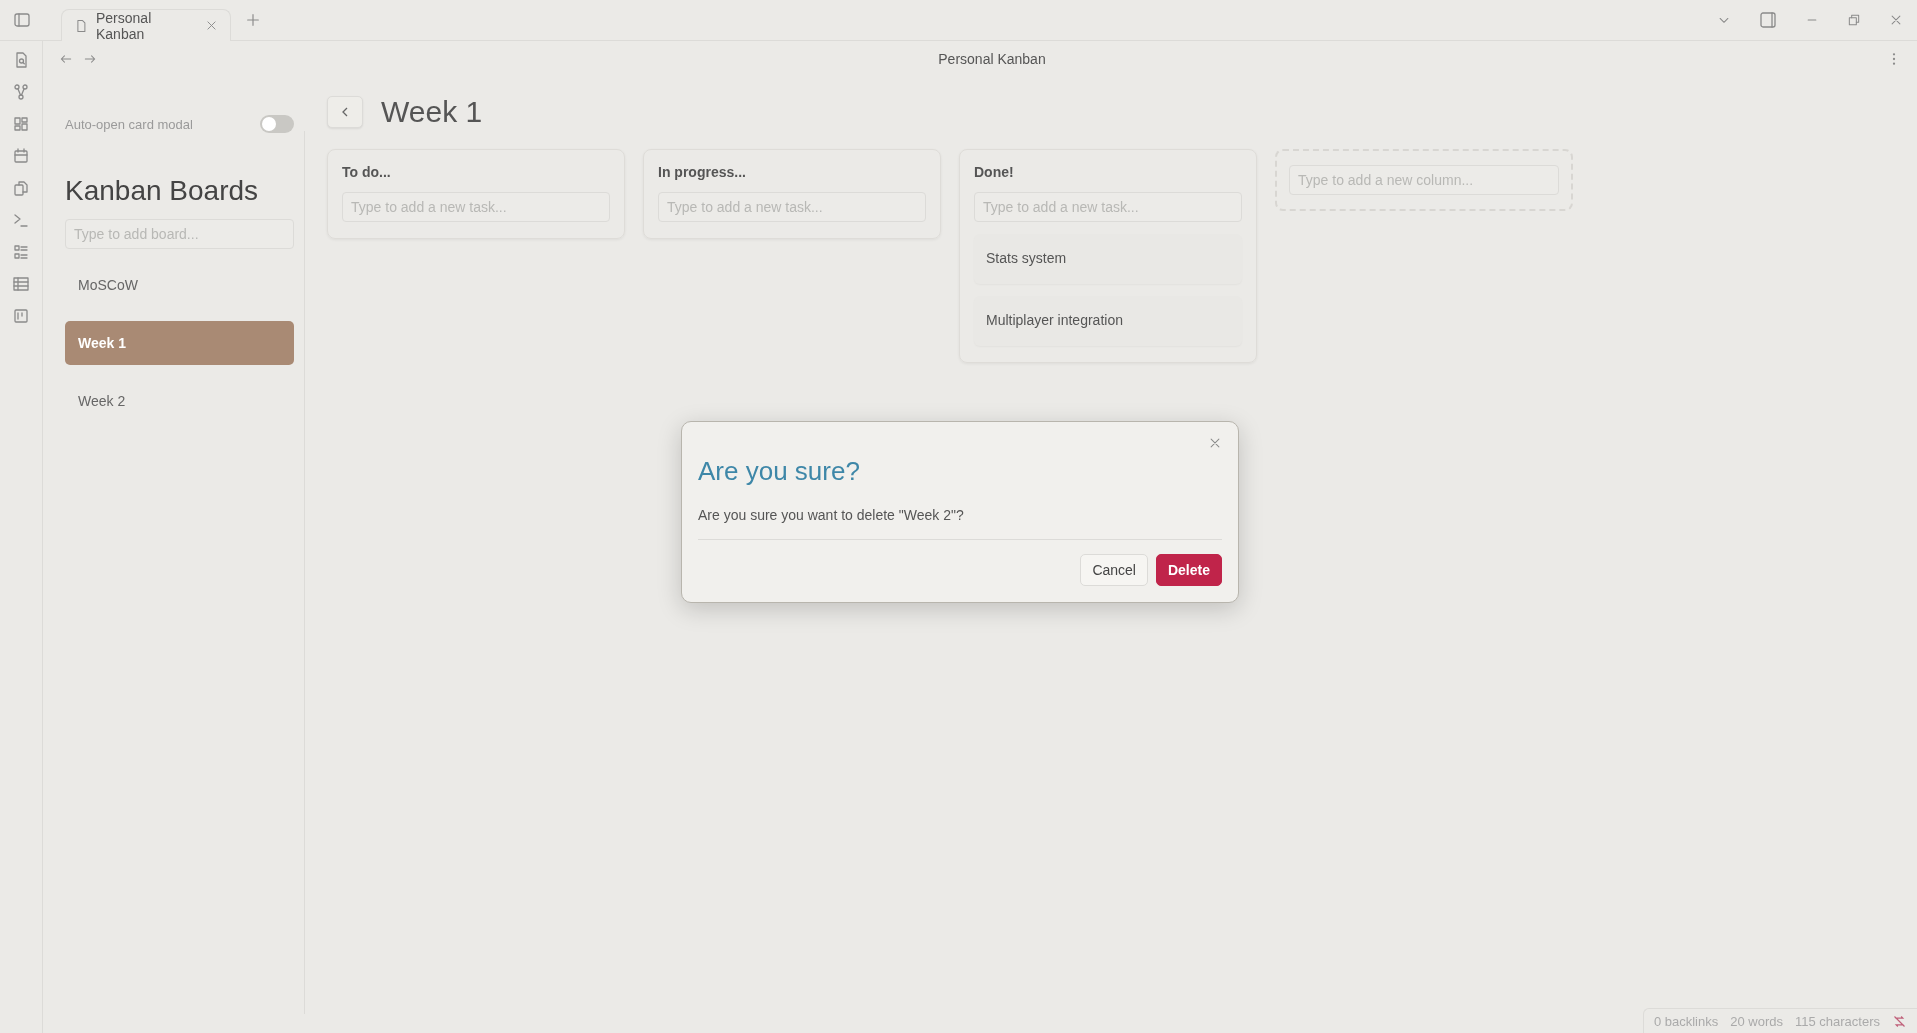  I want to click on dialog-title: Are you sure?, so click(779, 471).